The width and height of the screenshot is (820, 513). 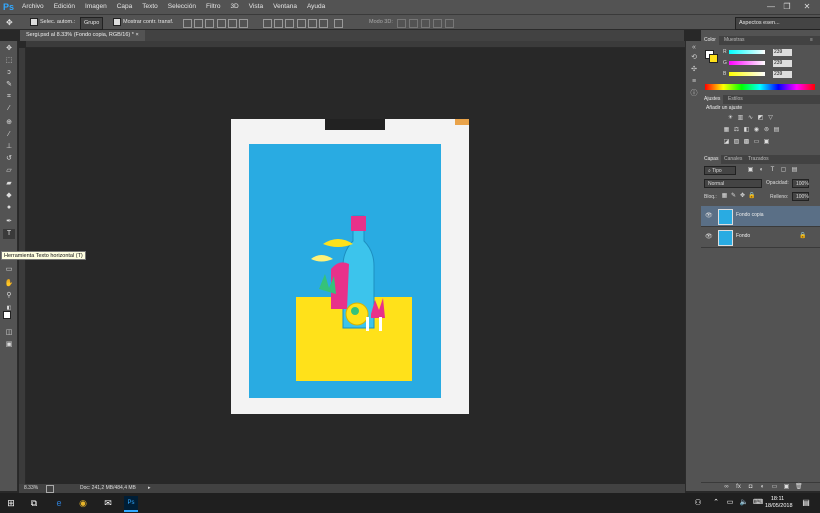 I want to click on menu-ayuda: Ayuda, so click(x=316, y=7).